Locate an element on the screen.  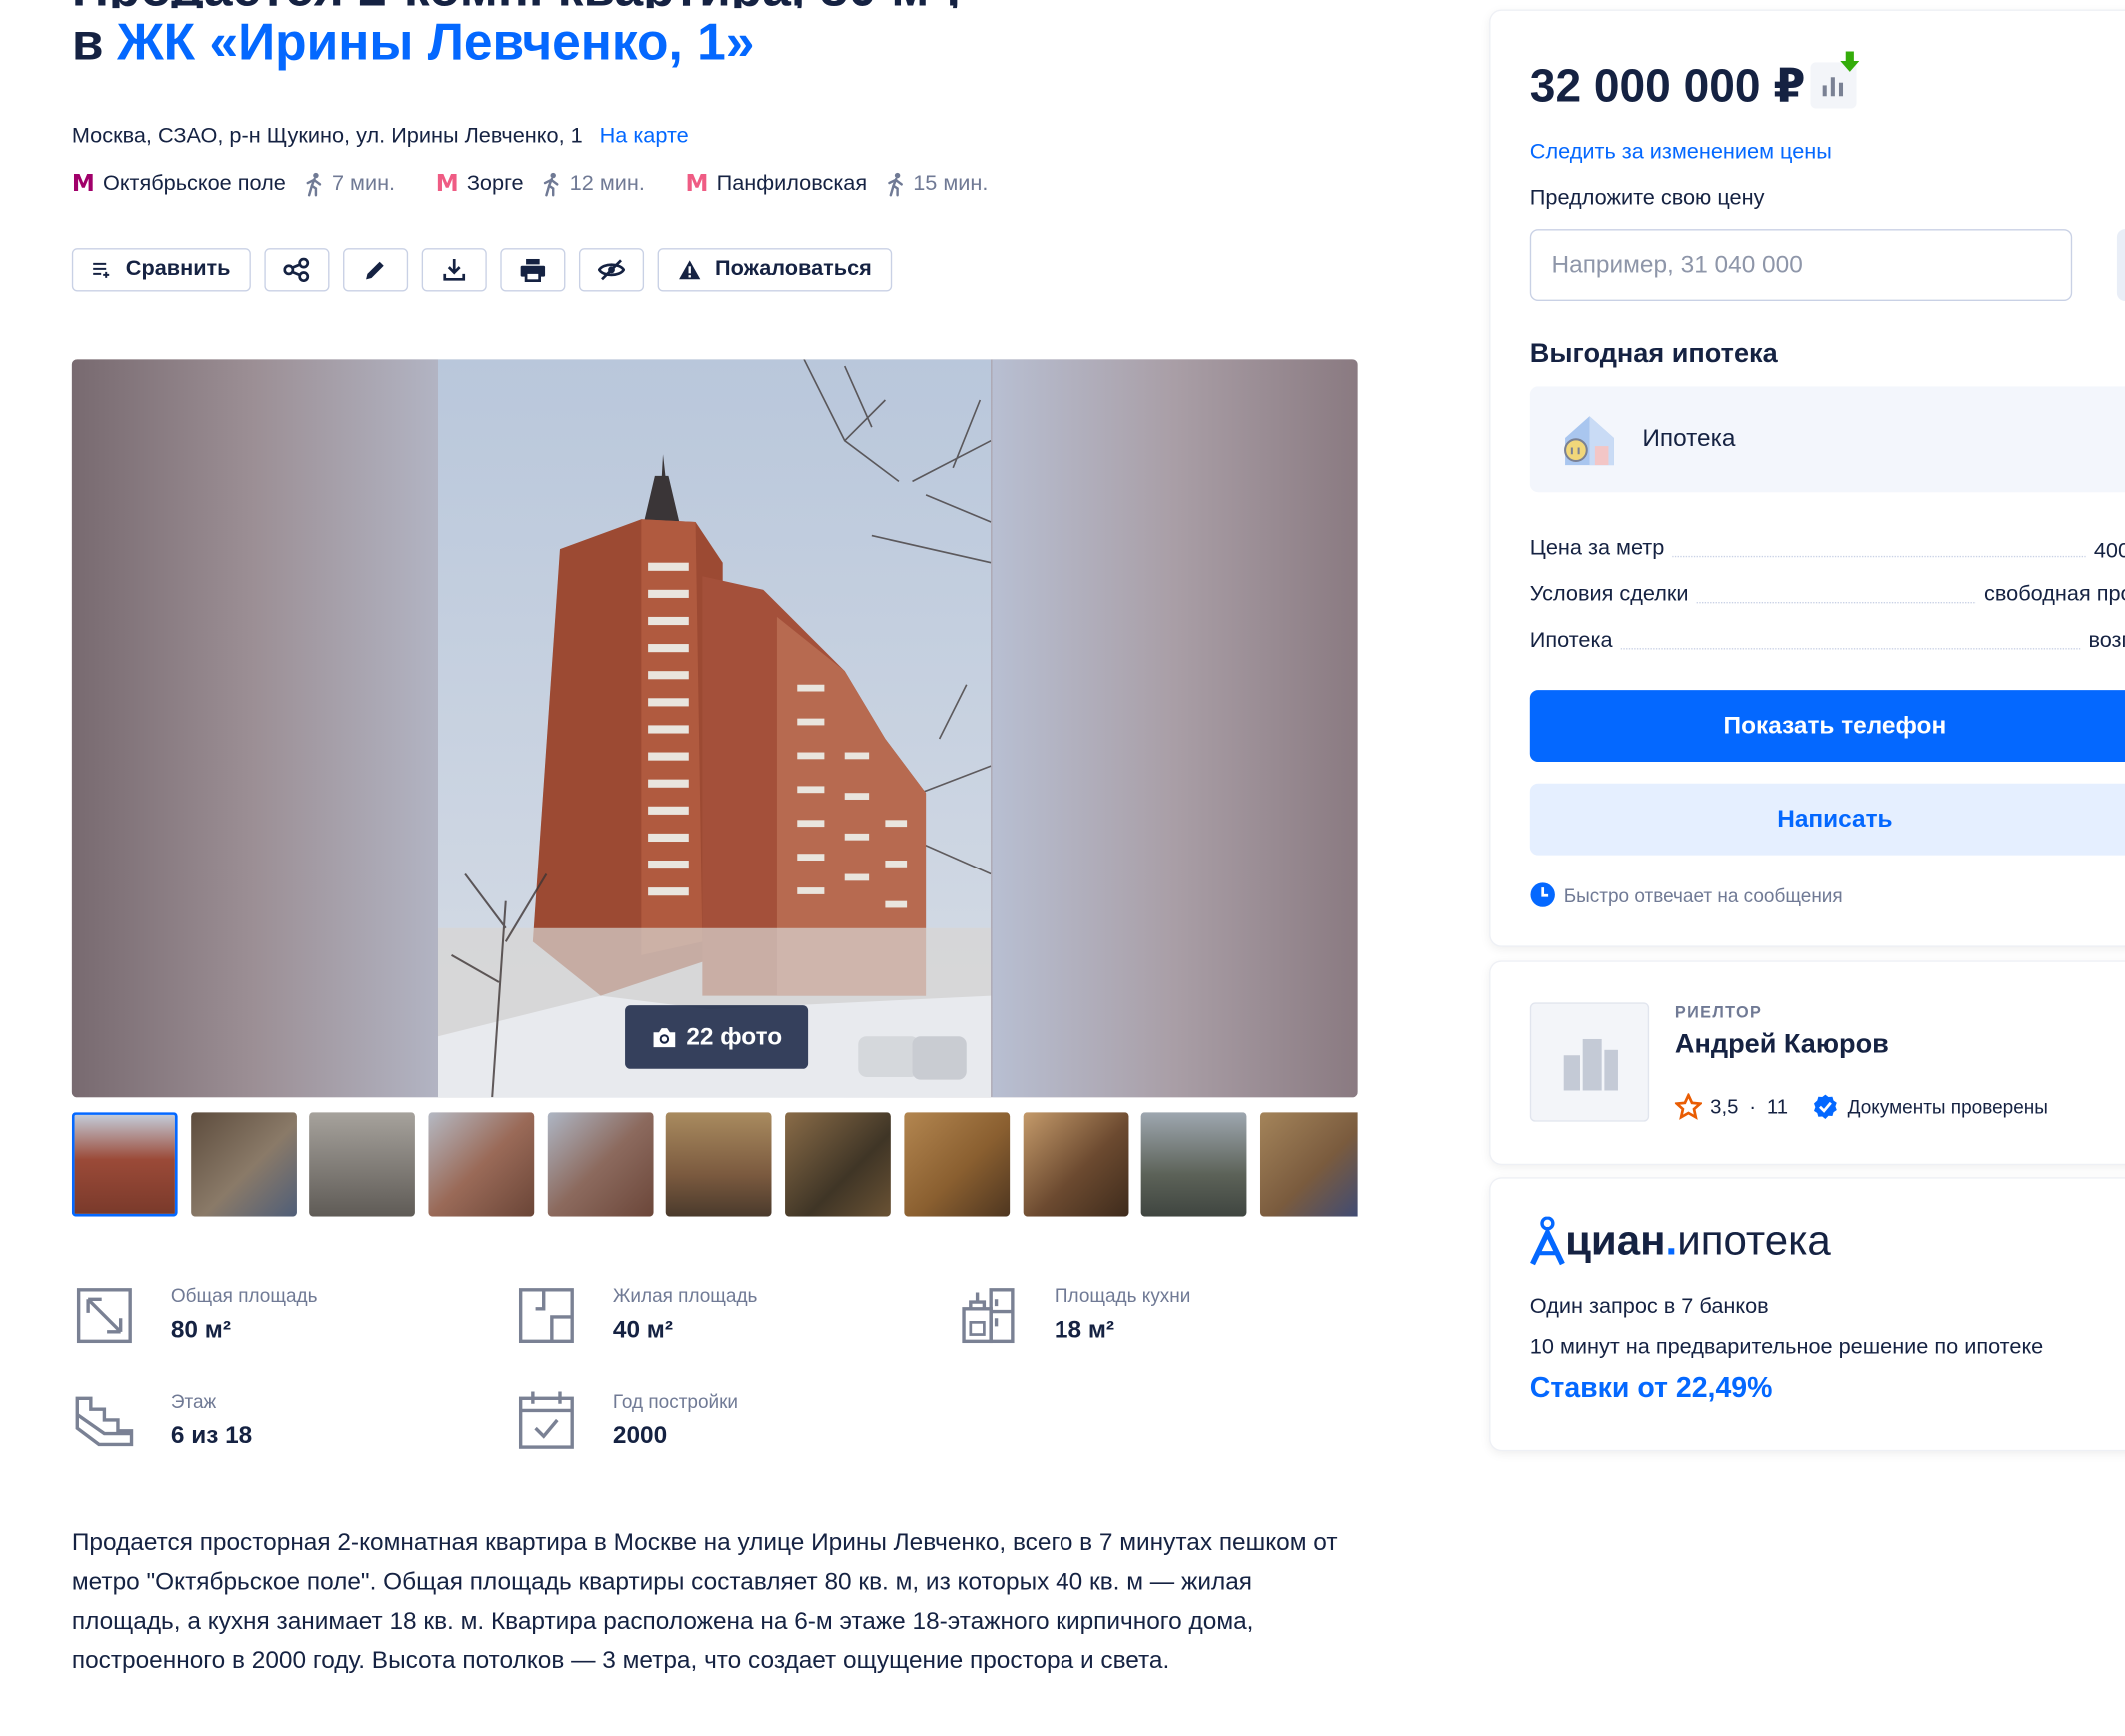
mortgage-banner: Ипотека is located at coordinates (1827, 439).